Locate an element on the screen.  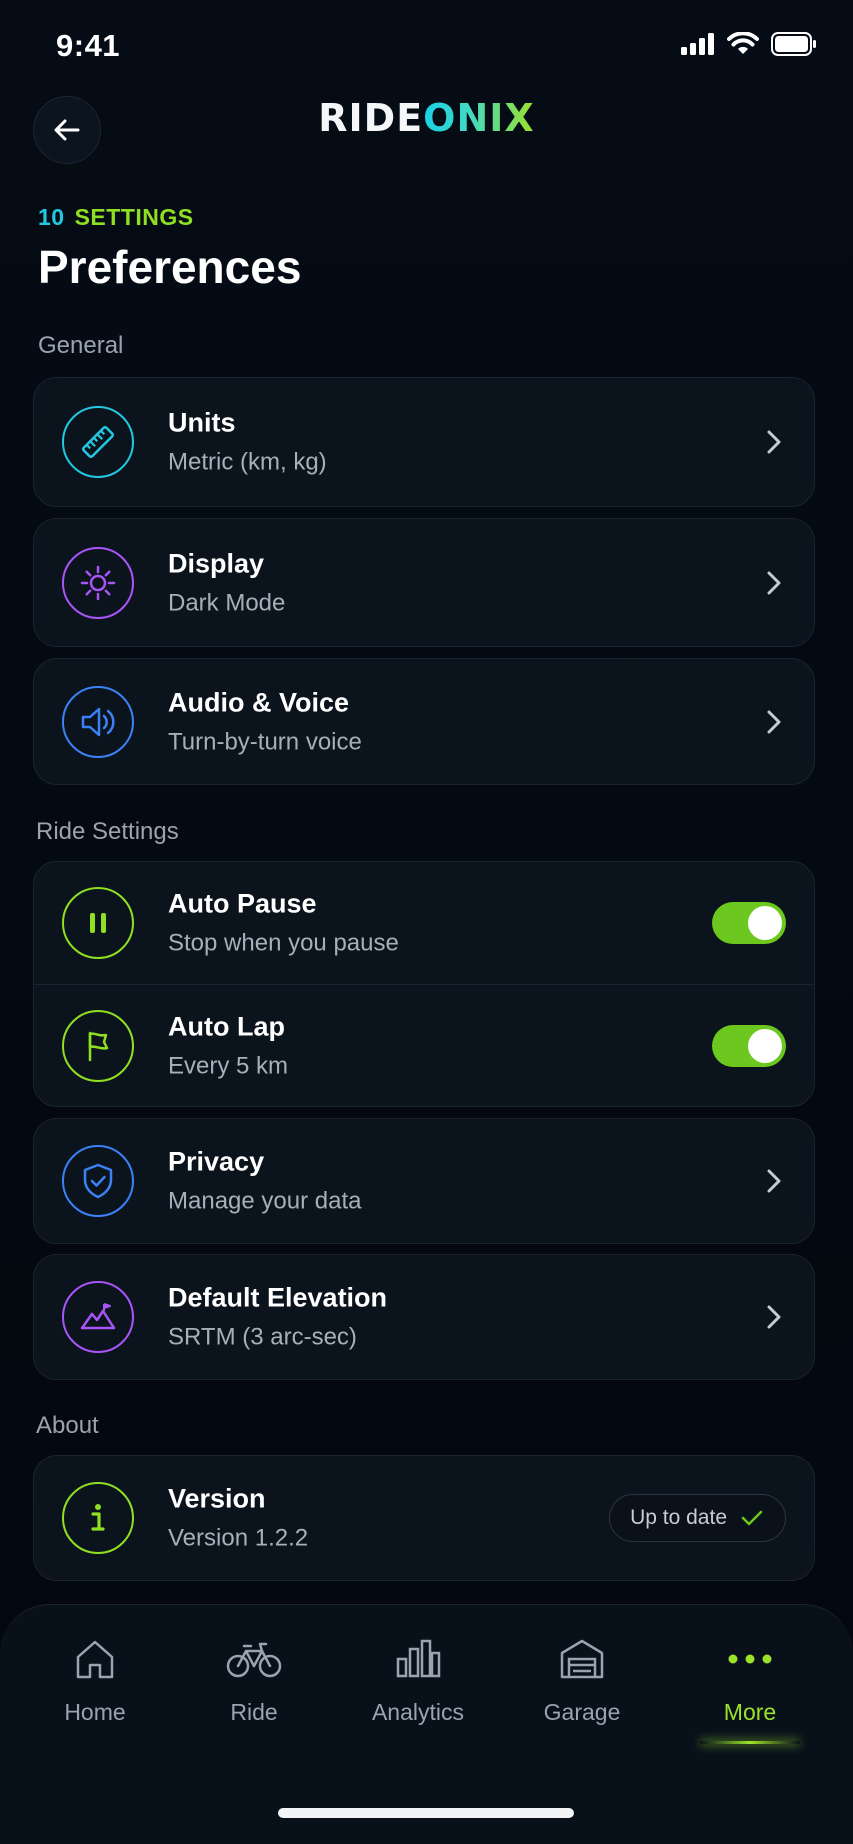
audio-text: Audio & Voice Turn-by-turn voice is located at coordinates (265, 721).